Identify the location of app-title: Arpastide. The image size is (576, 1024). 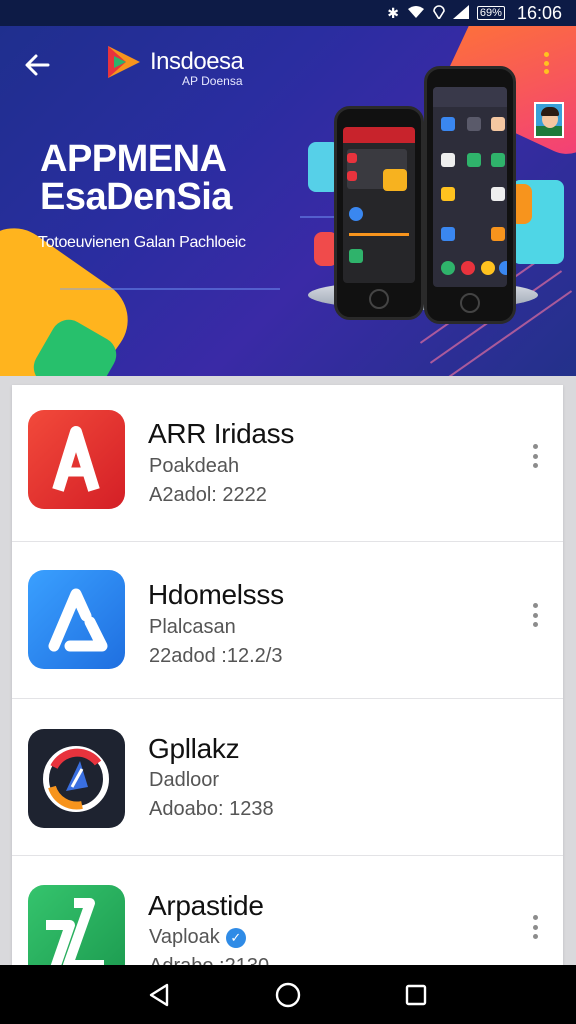
(206, 905).